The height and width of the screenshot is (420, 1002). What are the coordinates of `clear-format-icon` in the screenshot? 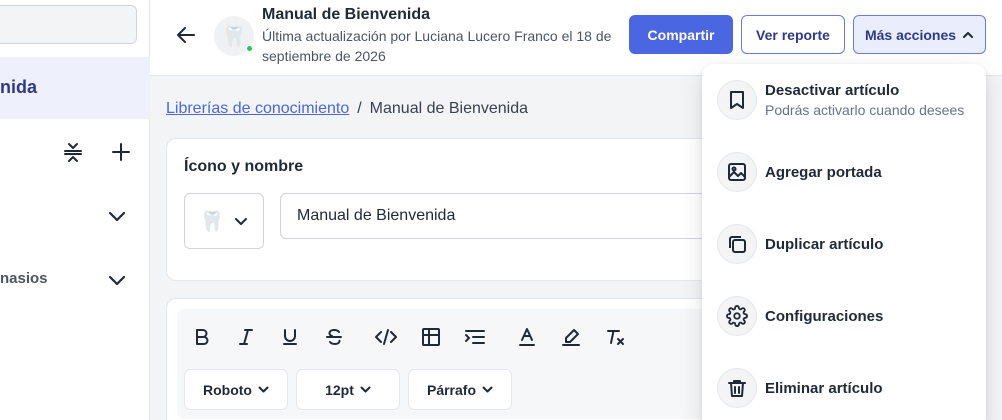 It's located at (616, 337).